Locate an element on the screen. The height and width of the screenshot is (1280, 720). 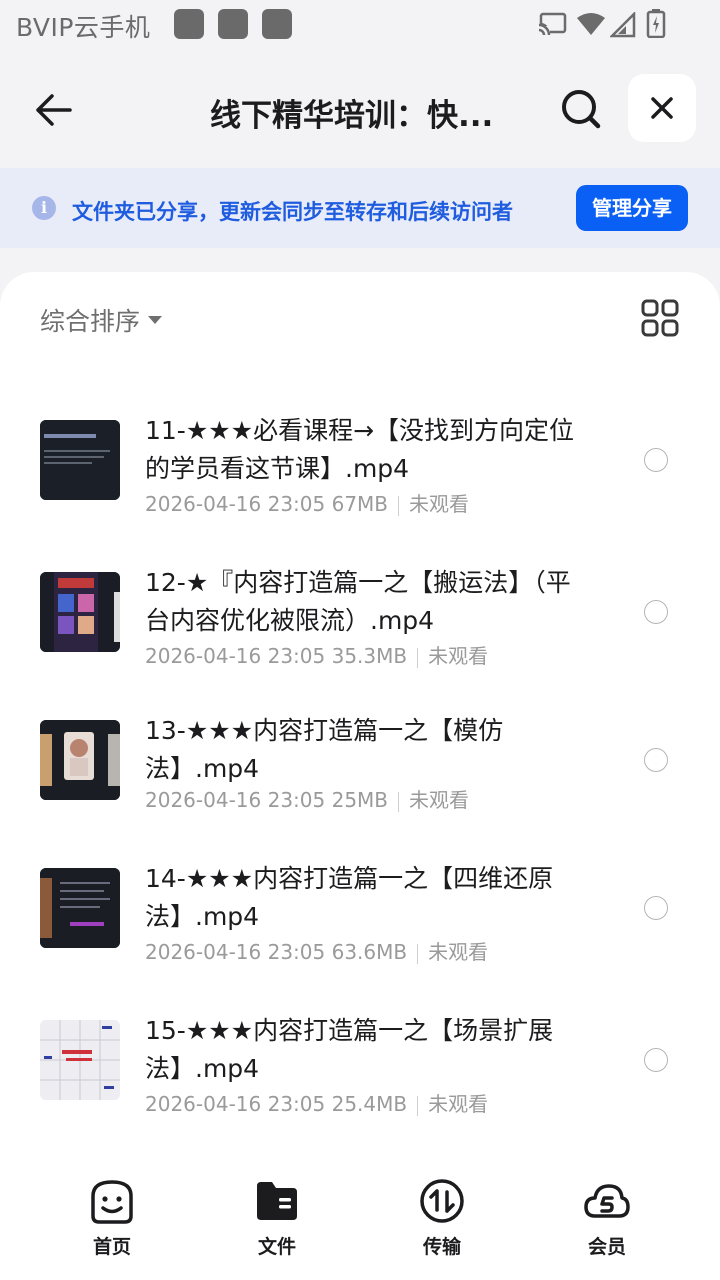
status-carrier: BVIP云手机 is located at coordinates (83, 27).